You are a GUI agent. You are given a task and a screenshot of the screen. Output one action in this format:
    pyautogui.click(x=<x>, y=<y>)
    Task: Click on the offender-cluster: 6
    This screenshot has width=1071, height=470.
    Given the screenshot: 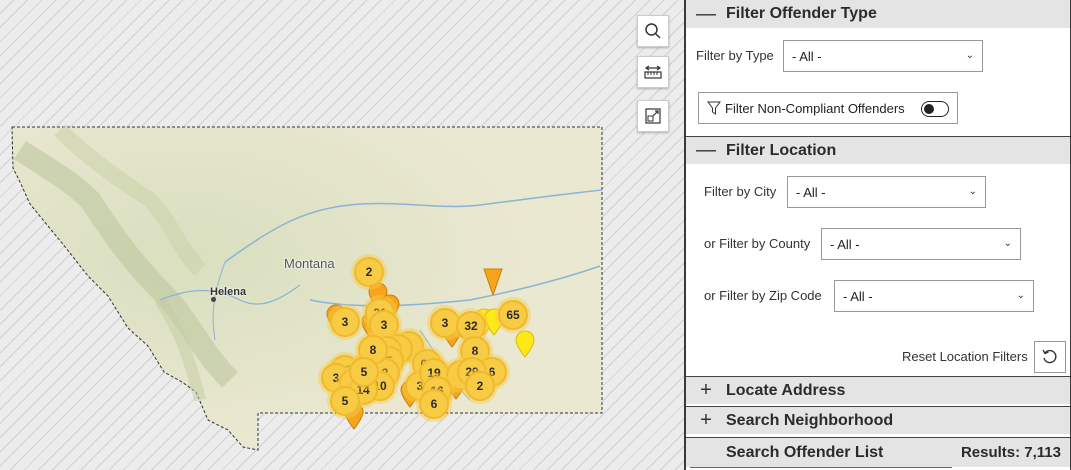 What is the action you would take?
    pyautogui.click(x=434, y=404)
    